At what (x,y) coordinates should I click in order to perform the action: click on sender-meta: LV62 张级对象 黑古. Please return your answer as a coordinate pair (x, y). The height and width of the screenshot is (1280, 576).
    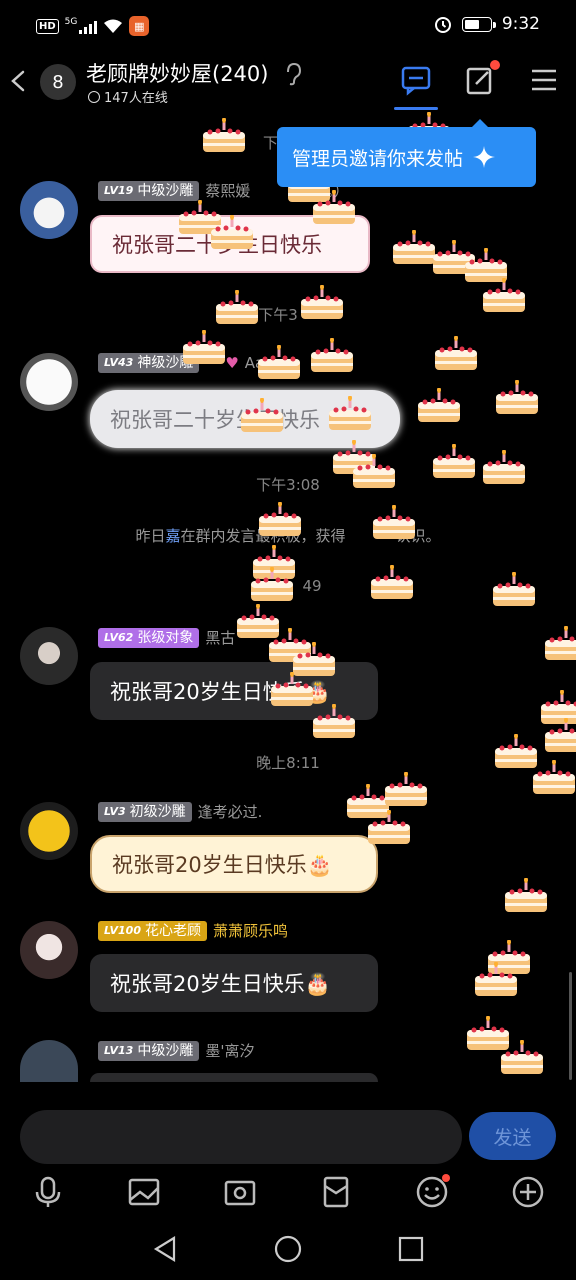
    Looking at the image, I should click on (166, 637).